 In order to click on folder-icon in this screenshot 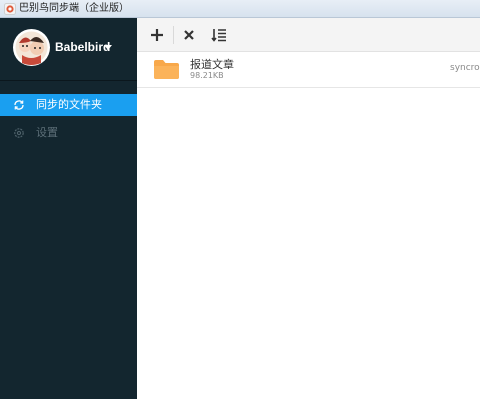, I will do `click(166, 69)`.